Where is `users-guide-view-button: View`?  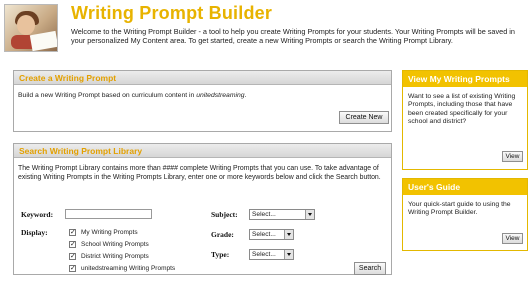 users-guide-view-button: View is located at coordinates (512, 238).